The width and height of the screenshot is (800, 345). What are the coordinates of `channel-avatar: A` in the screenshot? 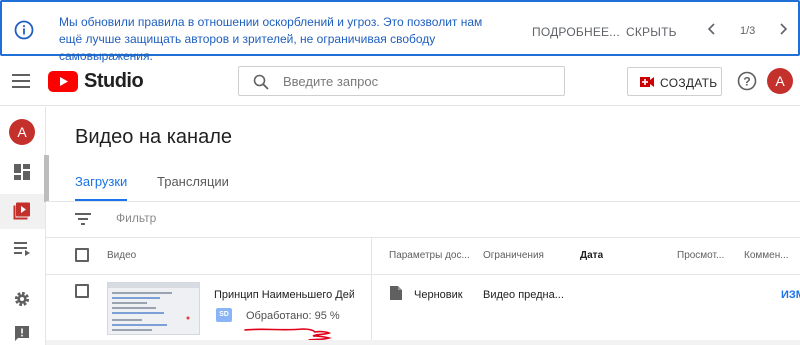 It's located at (22, 132).